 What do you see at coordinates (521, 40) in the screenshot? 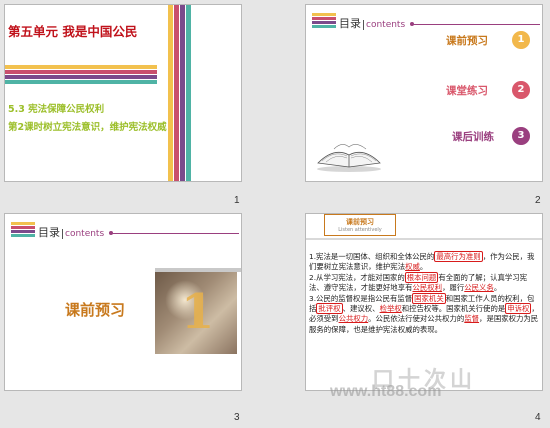
I see `toc-badge-1: 1` at bounding box center [521, 40].